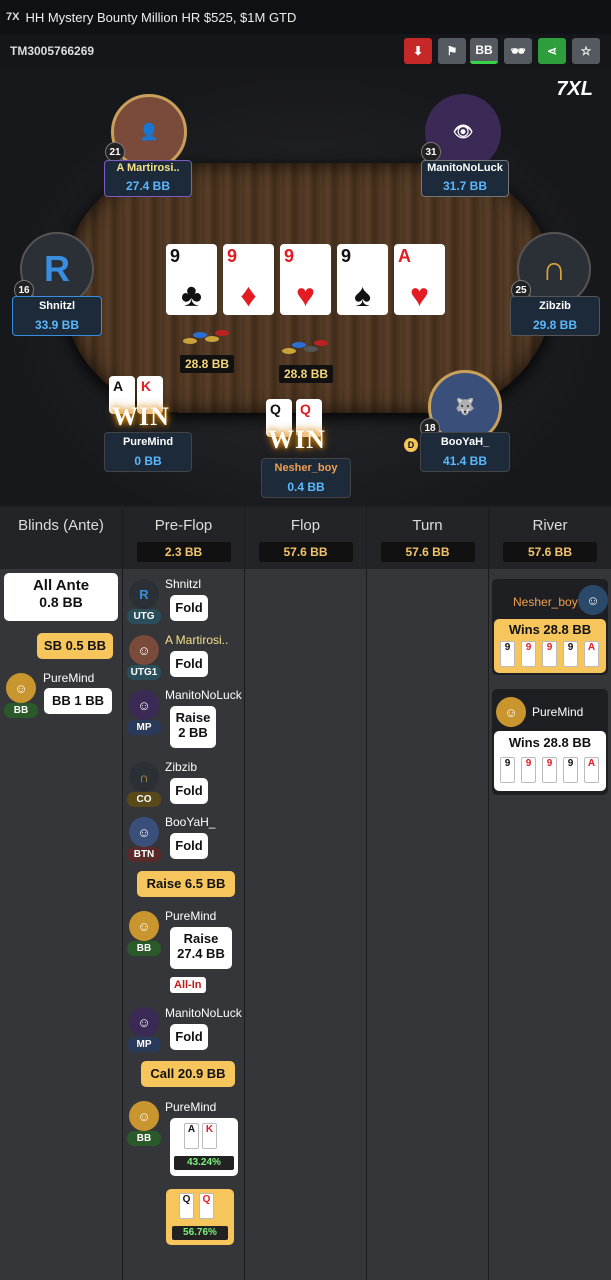 This screenshot has width=611, height=1280. I want to click on hero-shown-cards: Q Q 56.76%, so click(200, 1217).